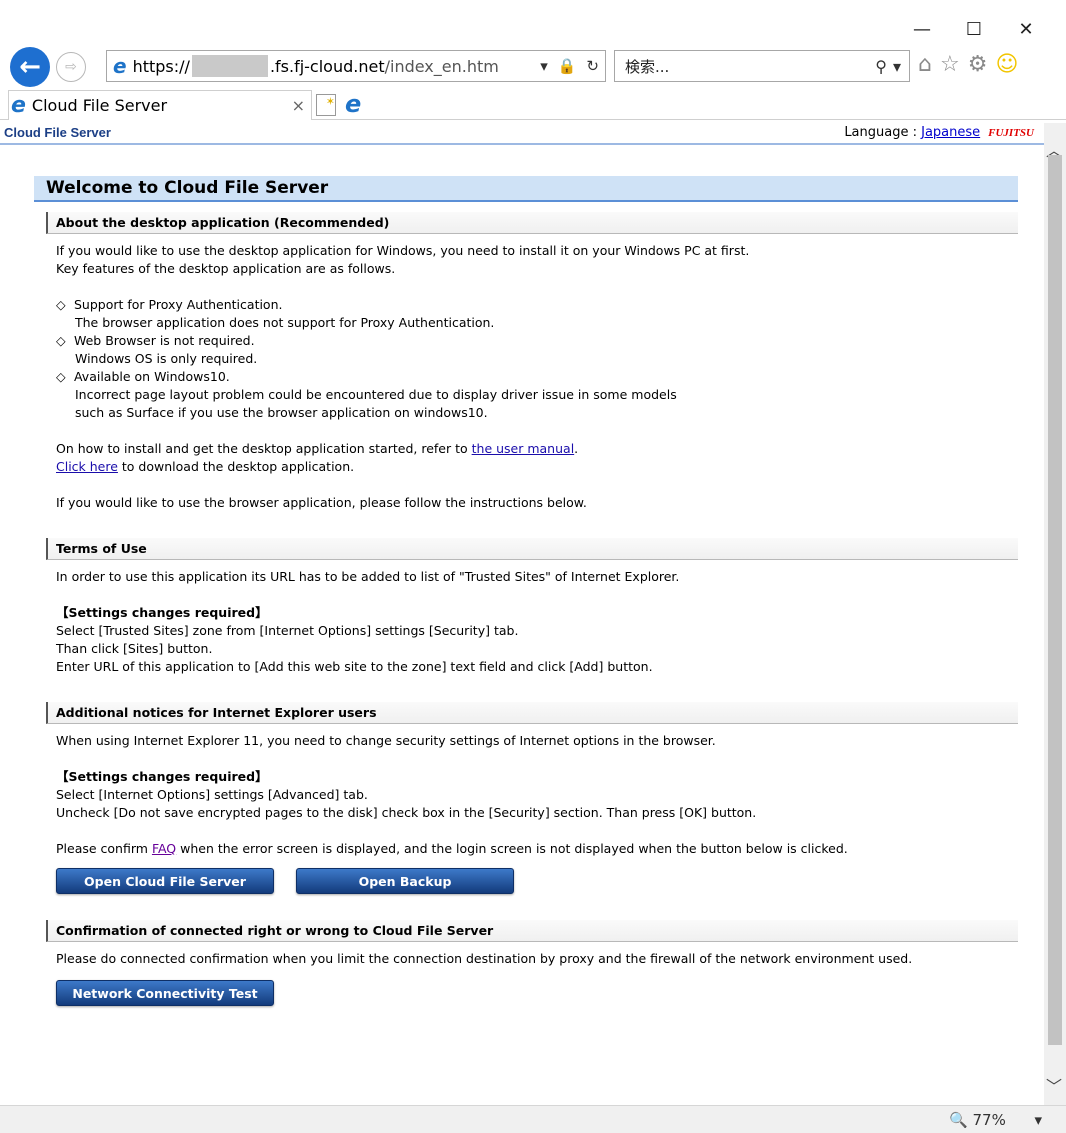  What do you see at coordinates (1038, 1120) in the screenshot?
I see `zoom-dropdown-icon: ▾` at bounding box center [1038, 1120].